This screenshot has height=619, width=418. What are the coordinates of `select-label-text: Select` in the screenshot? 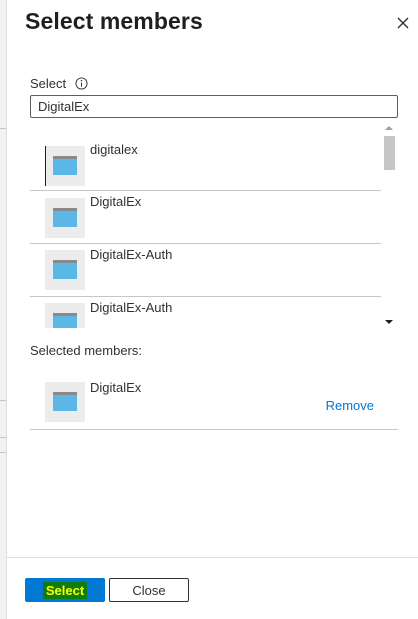 It's located at (48, 83).